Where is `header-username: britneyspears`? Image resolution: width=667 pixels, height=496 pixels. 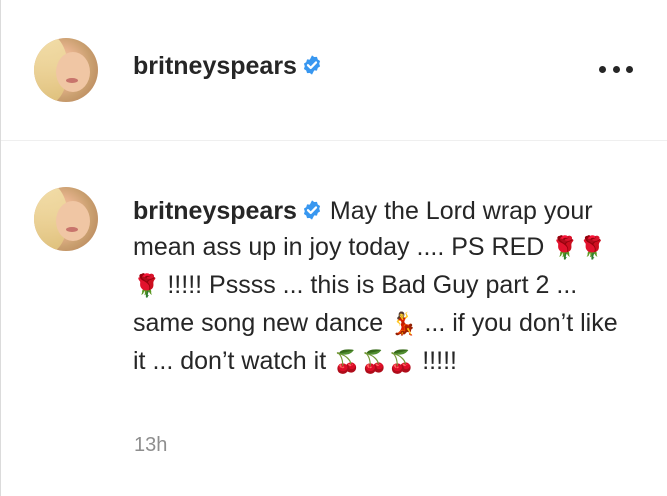
header-username: britneyspears is located at coordinates (228, 66).